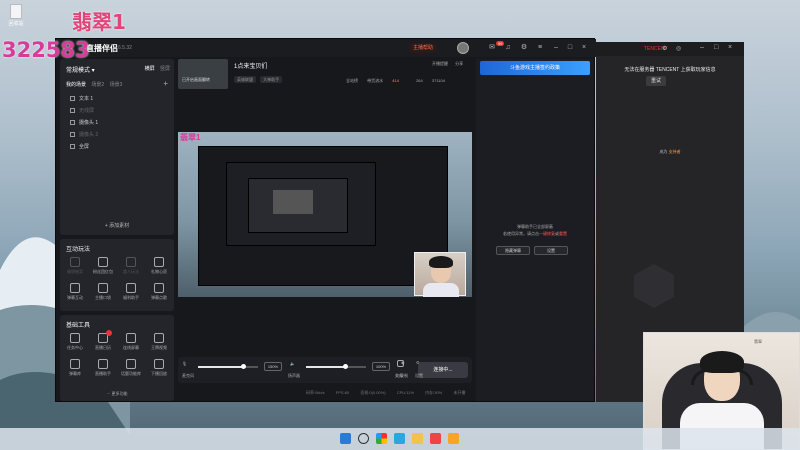 The width and height of the screenshot is (800, 450). What do you see at coordinates (84, 134) in the screenshot?
I see `source-item: 摄像头 2` at bounding box center [84, 134].